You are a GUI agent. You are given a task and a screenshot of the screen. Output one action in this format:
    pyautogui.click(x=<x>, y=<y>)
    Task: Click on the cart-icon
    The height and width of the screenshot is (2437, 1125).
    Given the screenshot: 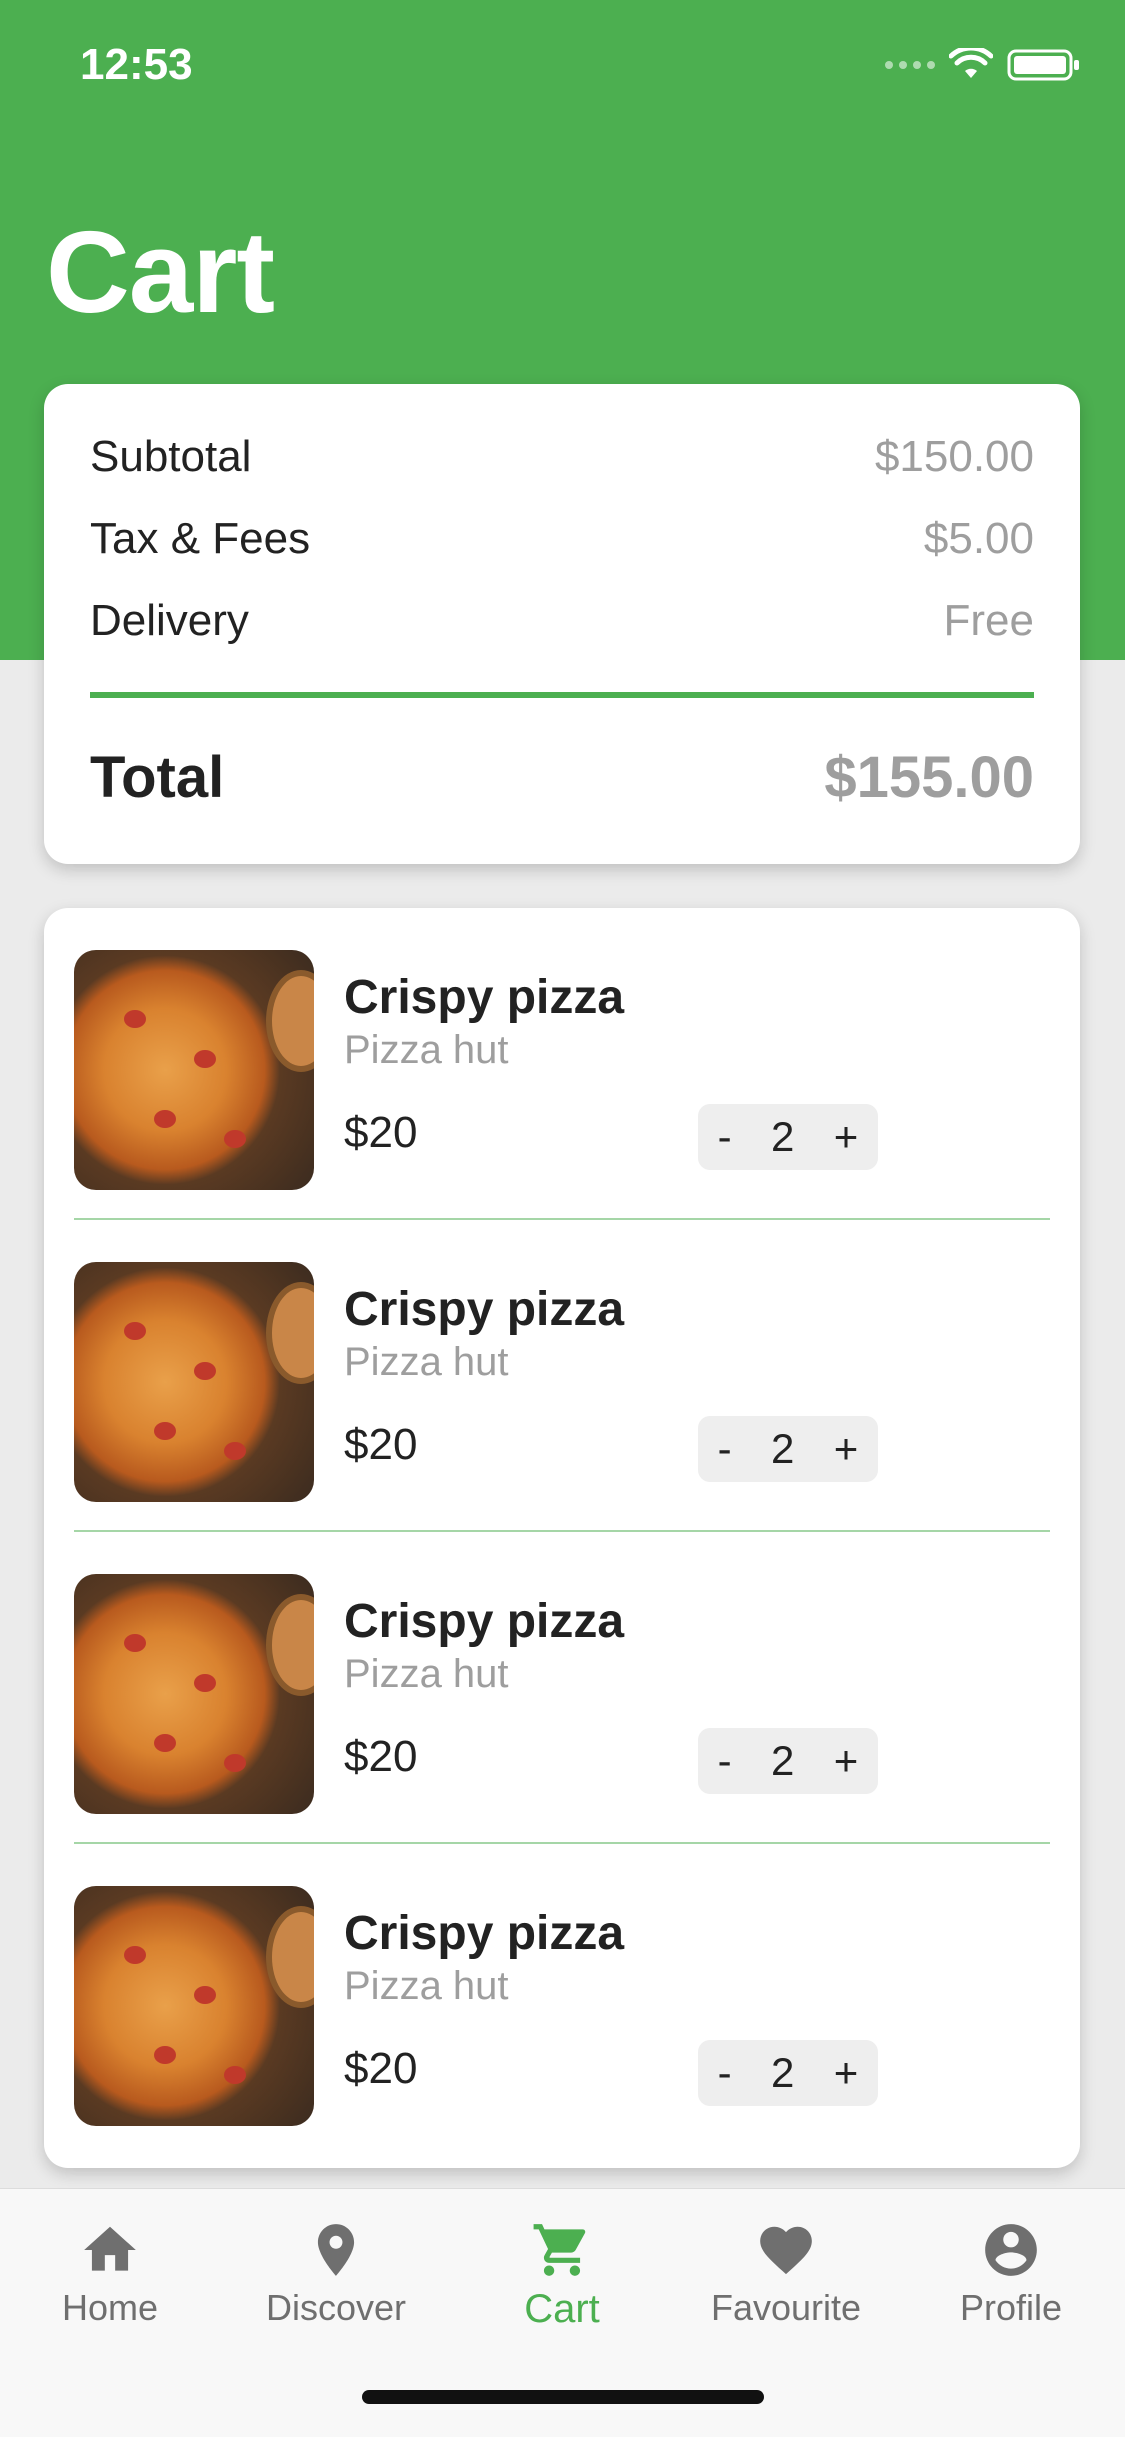 What is the action you would take?
    pyautogui.click(x=559, y=2250)
    